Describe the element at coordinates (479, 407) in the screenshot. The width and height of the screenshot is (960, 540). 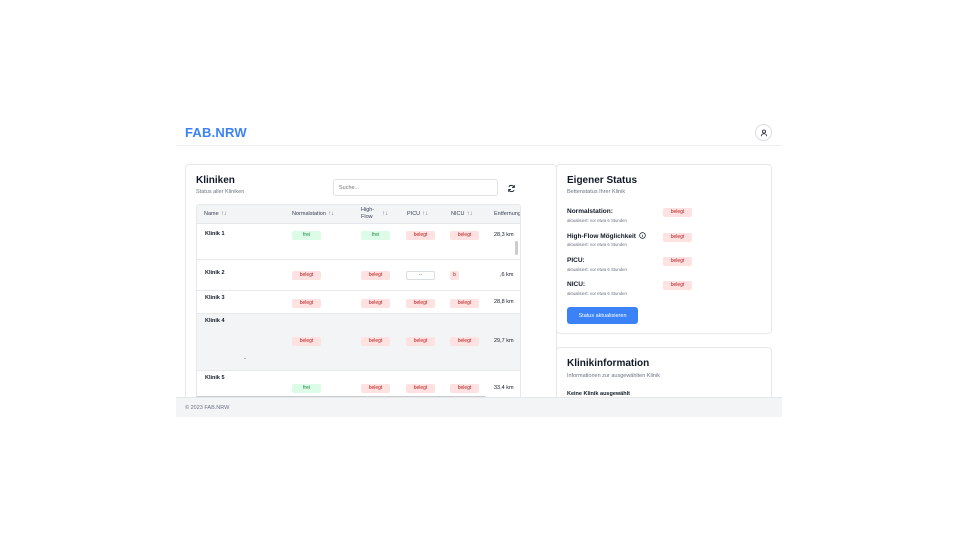
I see `footer: © 2023 FAB.NRW` at that location.